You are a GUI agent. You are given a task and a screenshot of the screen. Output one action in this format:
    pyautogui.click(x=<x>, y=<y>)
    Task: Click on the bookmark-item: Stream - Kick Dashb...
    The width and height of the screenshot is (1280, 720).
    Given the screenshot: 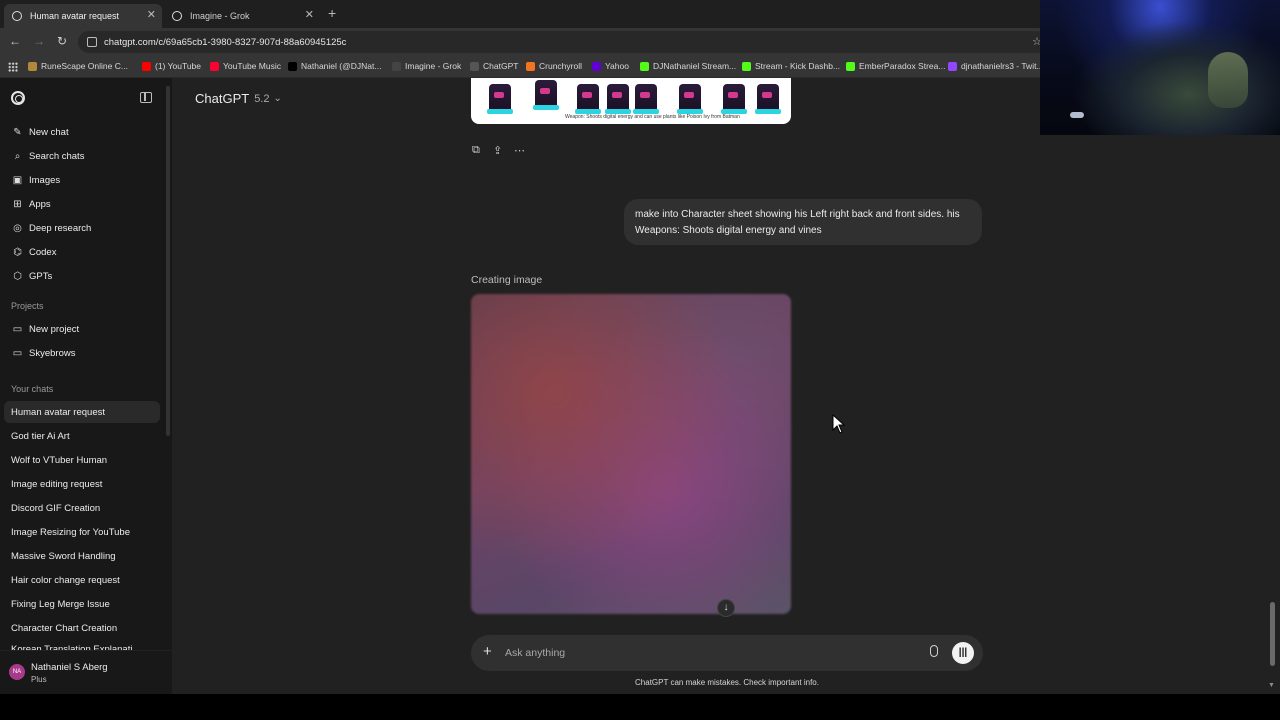 What is the action you would take?
    pyautogui.click(x=791, y=66)
    